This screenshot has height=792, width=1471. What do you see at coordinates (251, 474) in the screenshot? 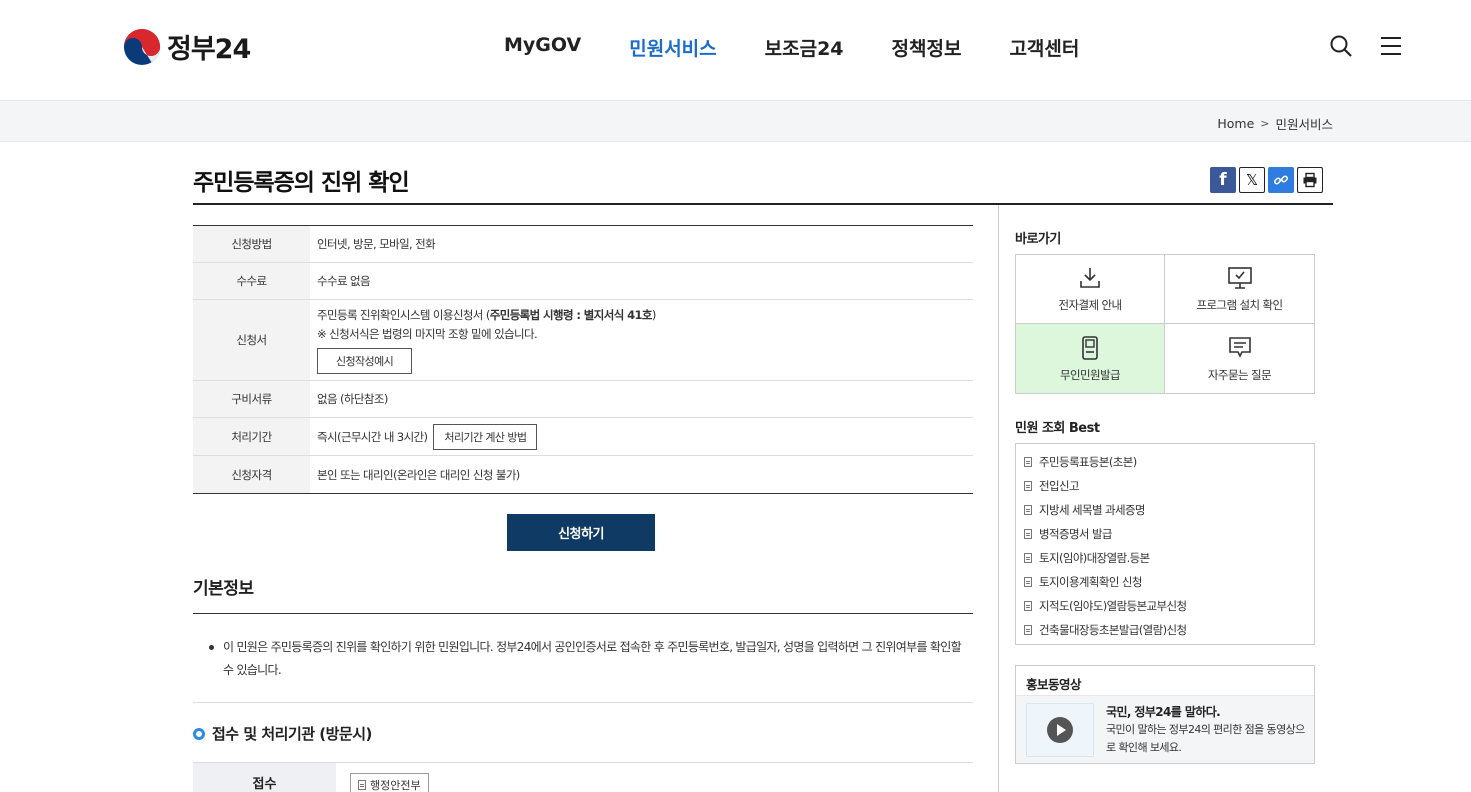
I see `qualification-label: 신청자격` at bounding box center [251, 474].